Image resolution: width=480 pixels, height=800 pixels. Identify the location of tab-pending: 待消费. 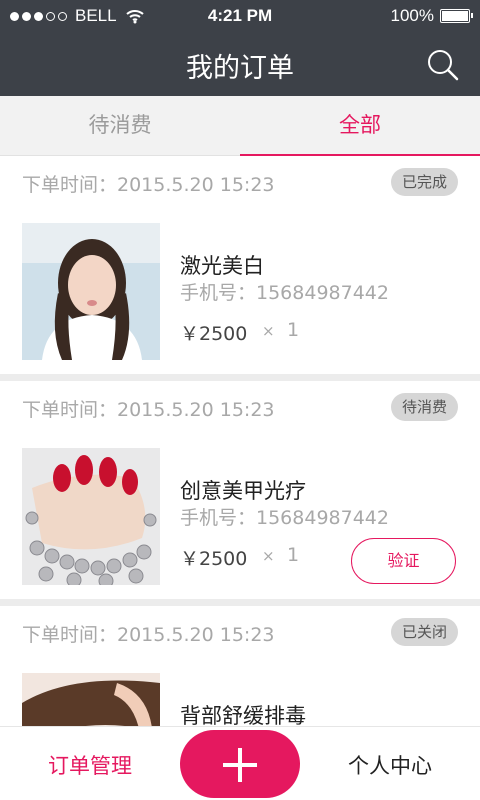
(120, 125).